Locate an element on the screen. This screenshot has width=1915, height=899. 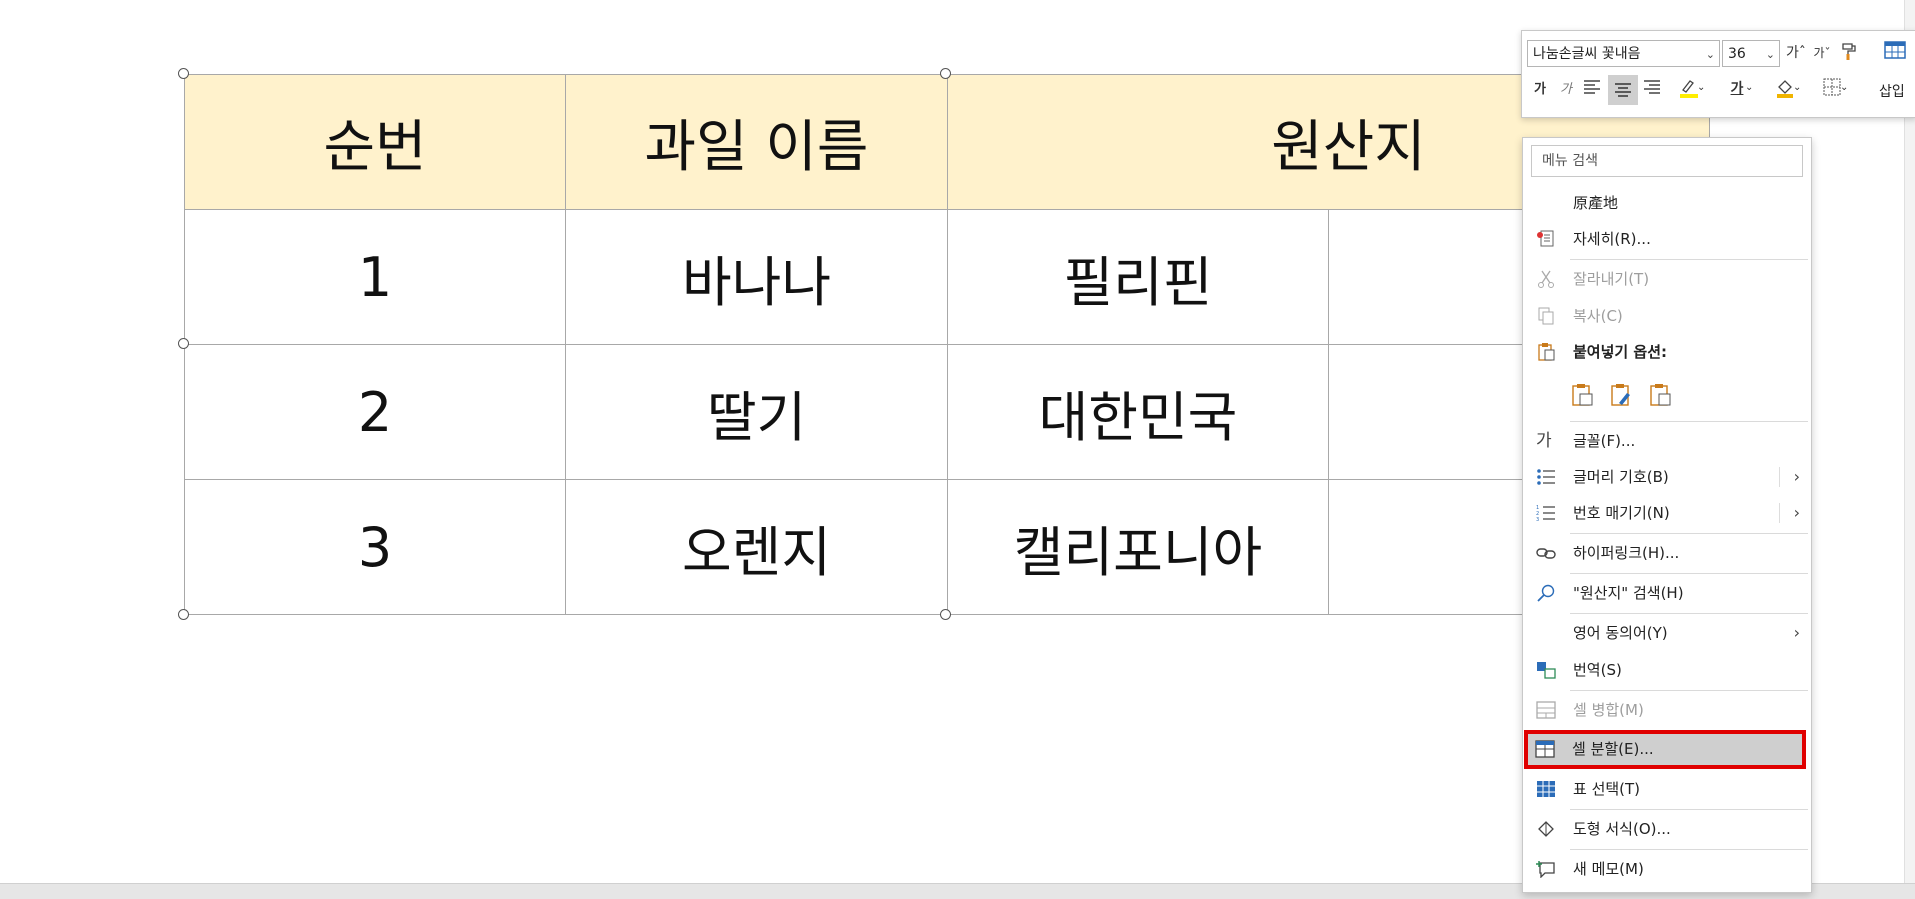
table-cell: 캘리포니아 is located at coordinates (1138, 547).